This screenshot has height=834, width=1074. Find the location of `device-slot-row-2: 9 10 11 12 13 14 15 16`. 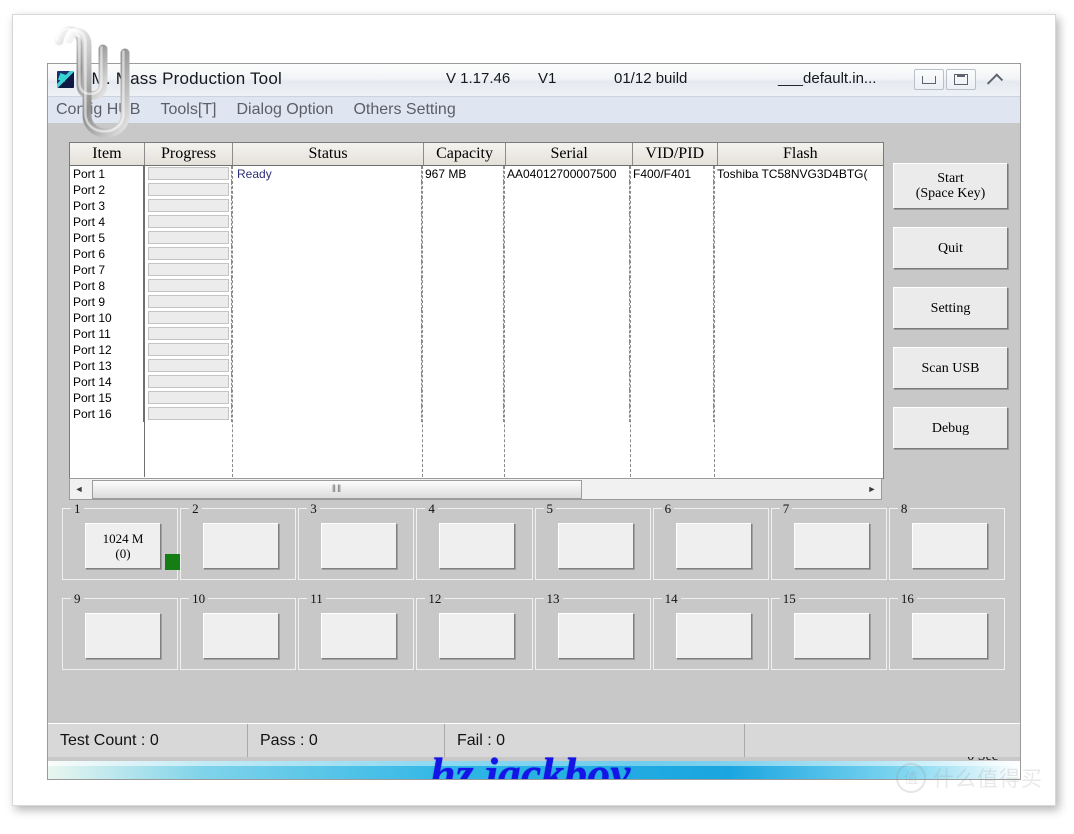

device-slot-row-2: 9 10 11 12 13 14 15 16 is located at coordinates (534, 630).